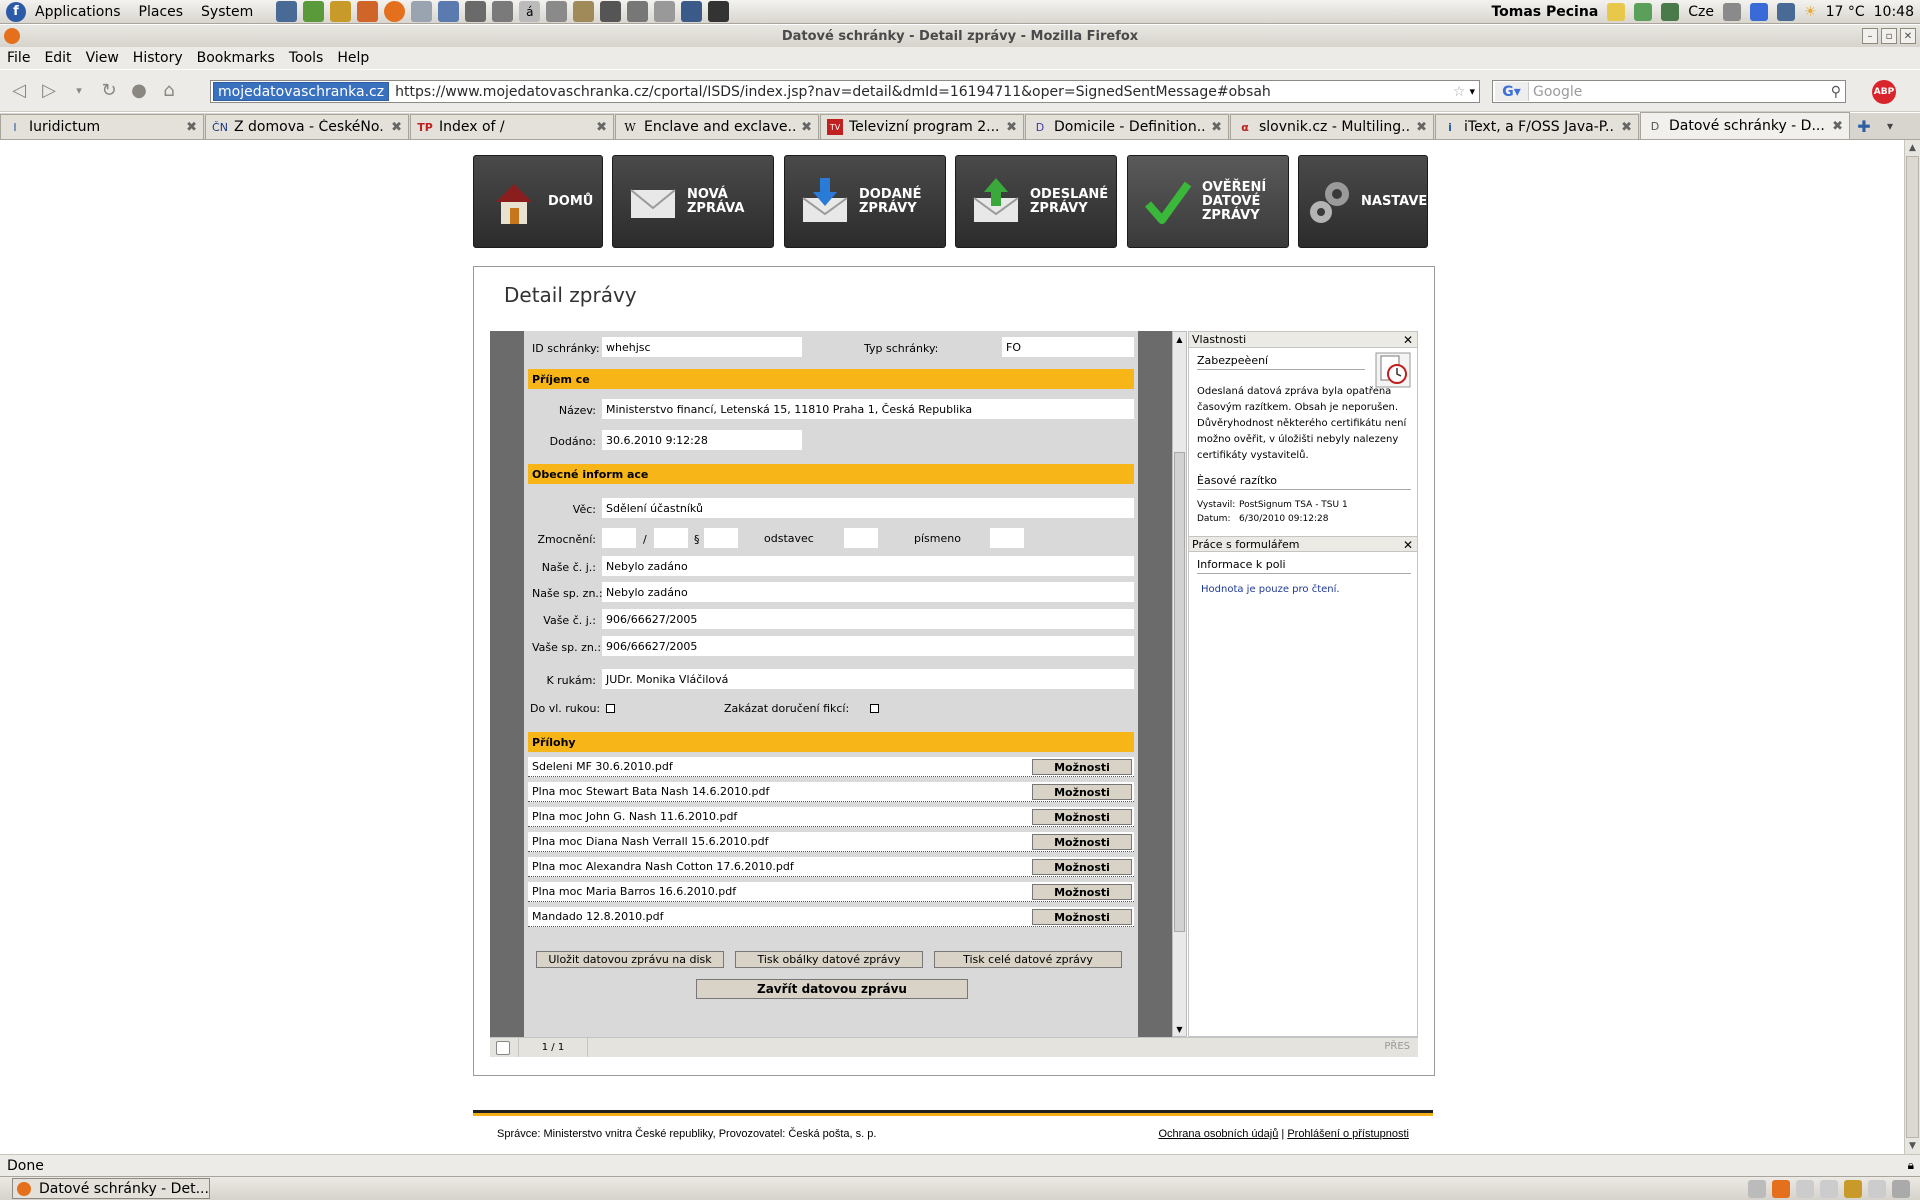  What do you see at coordinates (1036, 201) in the screenshot?
I see `nav-sent-button: ODESLANÉ ZPRÁVY` at bounding box center [1036, 201].